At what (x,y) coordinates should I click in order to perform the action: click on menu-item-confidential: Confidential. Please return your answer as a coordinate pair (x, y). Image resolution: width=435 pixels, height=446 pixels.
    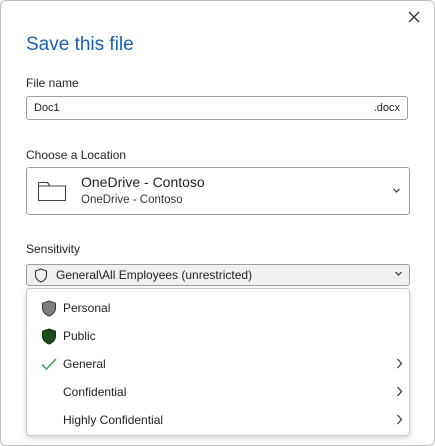
    Looking at the image, I should click on (218, 392).